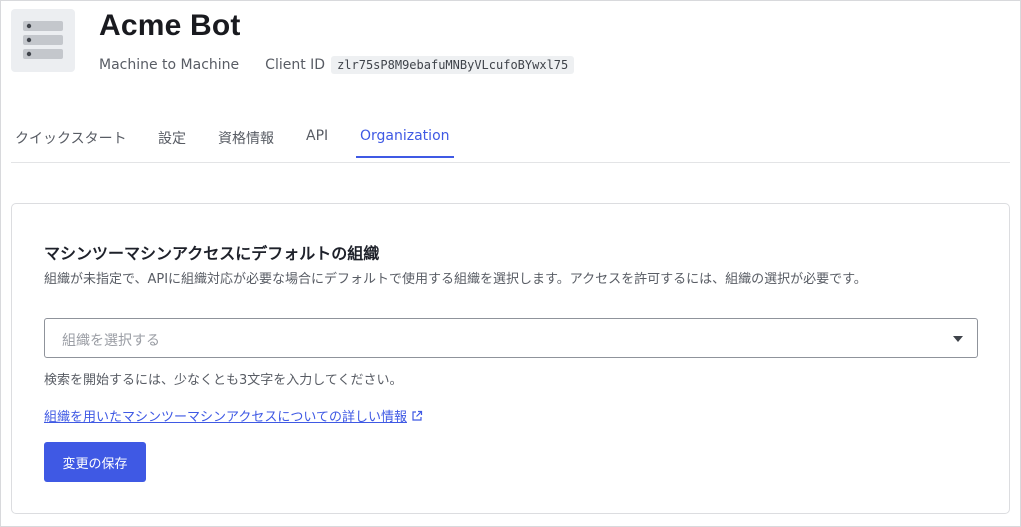  What do you see at coordinates (172, 144) in the screenshot?
I see `tab-settings: 設定` at bounding box center [172, 144].